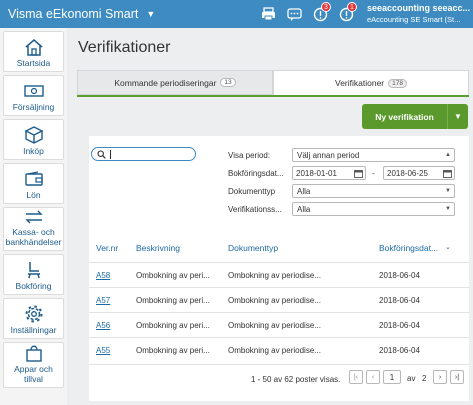  Describe the element at coordinates (373, 191) in the screenshot. I see `doctype-select: Alla ▼` at that location.